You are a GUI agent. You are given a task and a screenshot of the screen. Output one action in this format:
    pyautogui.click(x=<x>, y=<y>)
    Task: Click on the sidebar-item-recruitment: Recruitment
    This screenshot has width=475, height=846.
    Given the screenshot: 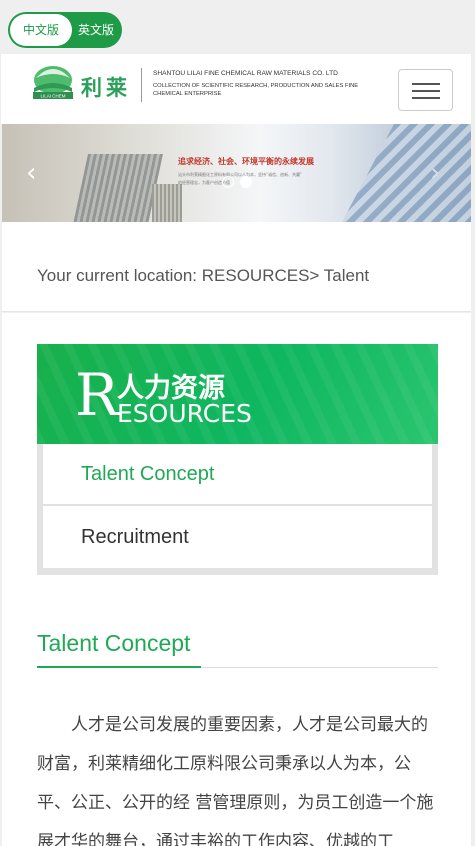 What is the action you would take?
    pyautogui.click(x=237, y=537)
    